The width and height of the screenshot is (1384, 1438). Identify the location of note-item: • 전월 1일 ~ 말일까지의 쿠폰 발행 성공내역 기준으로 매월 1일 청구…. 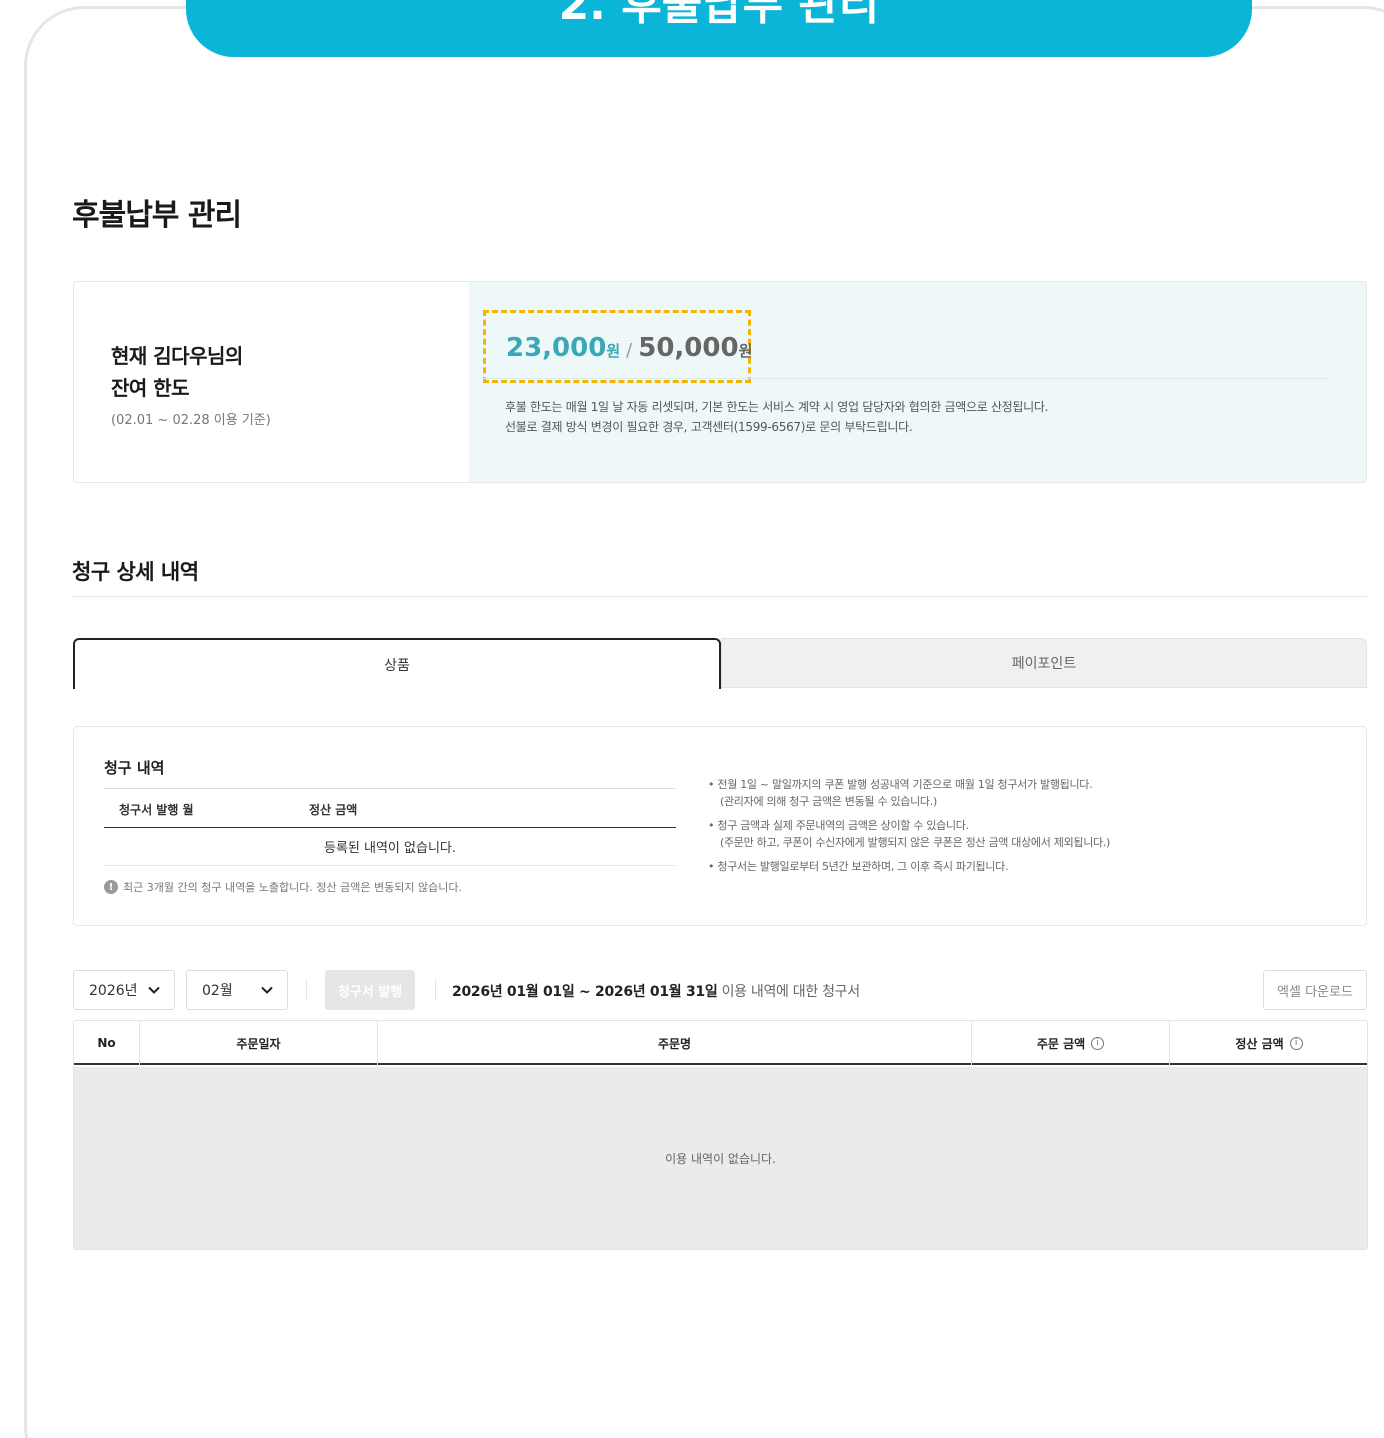
(909, 793).